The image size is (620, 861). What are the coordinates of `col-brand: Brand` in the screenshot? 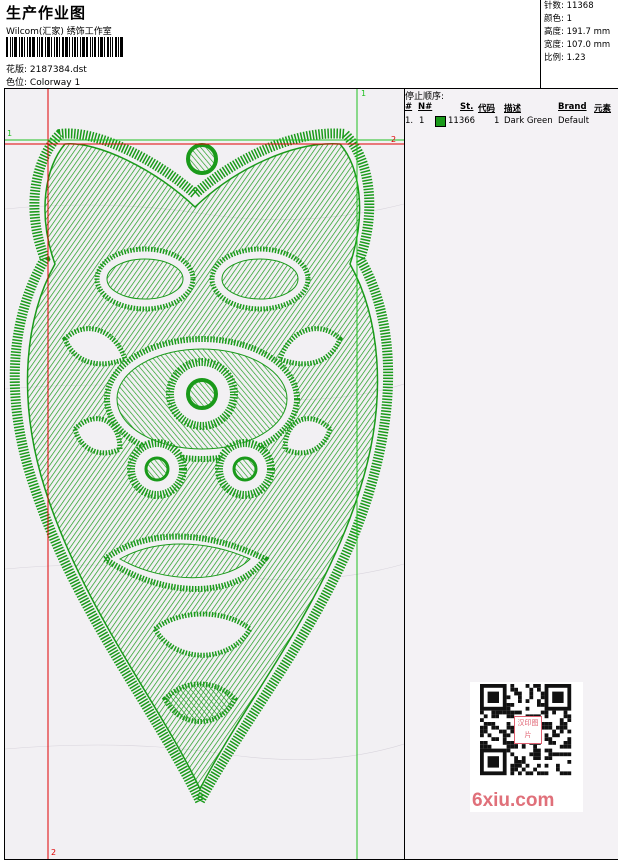 It's located at (572, 107).